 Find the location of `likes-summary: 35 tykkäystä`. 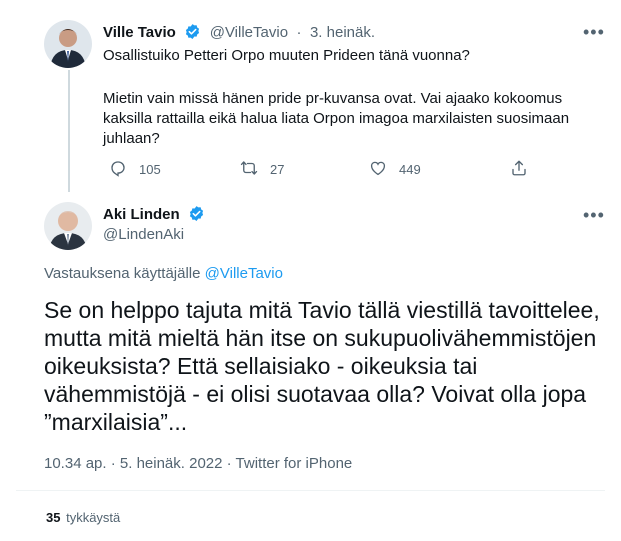

likes-summary: 35 tykkäystä is located at coordinates (83, 517).